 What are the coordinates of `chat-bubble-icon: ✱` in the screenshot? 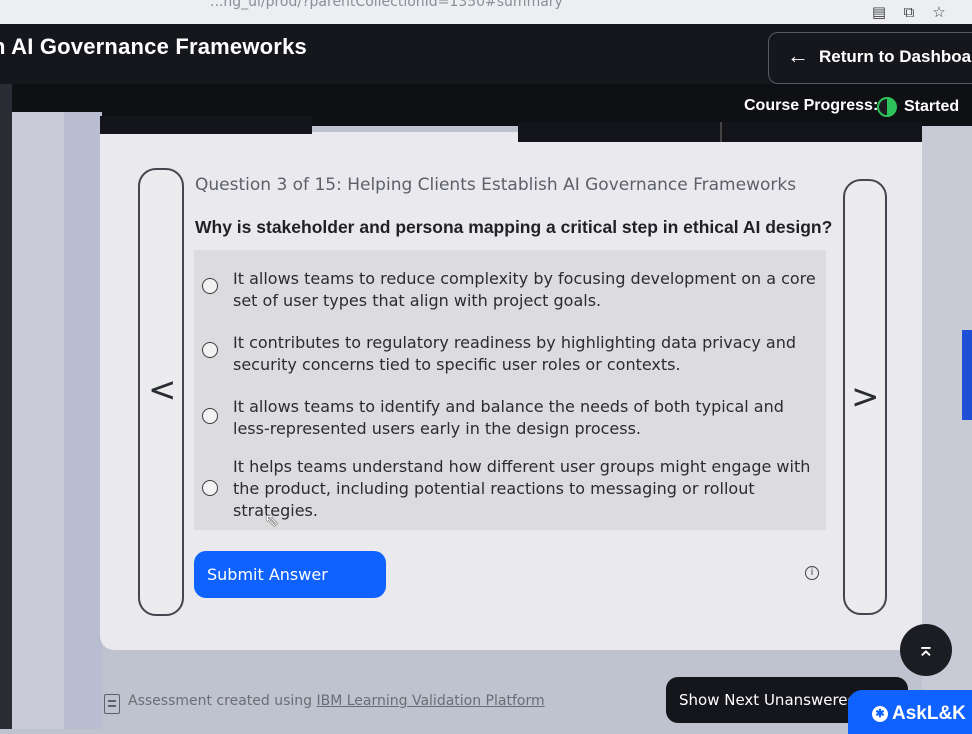 It's located at (880, 714).